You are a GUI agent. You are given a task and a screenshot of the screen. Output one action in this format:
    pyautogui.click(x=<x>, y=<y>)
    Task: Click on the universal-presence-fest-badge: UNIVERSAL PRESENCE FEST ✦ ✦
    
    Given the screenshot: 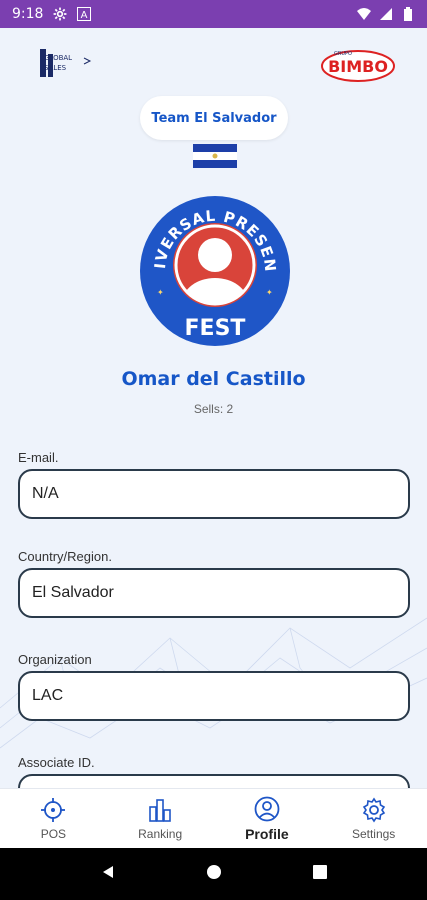 What is the action you would take?
    pyautogui.click(x=214, y=270)
    